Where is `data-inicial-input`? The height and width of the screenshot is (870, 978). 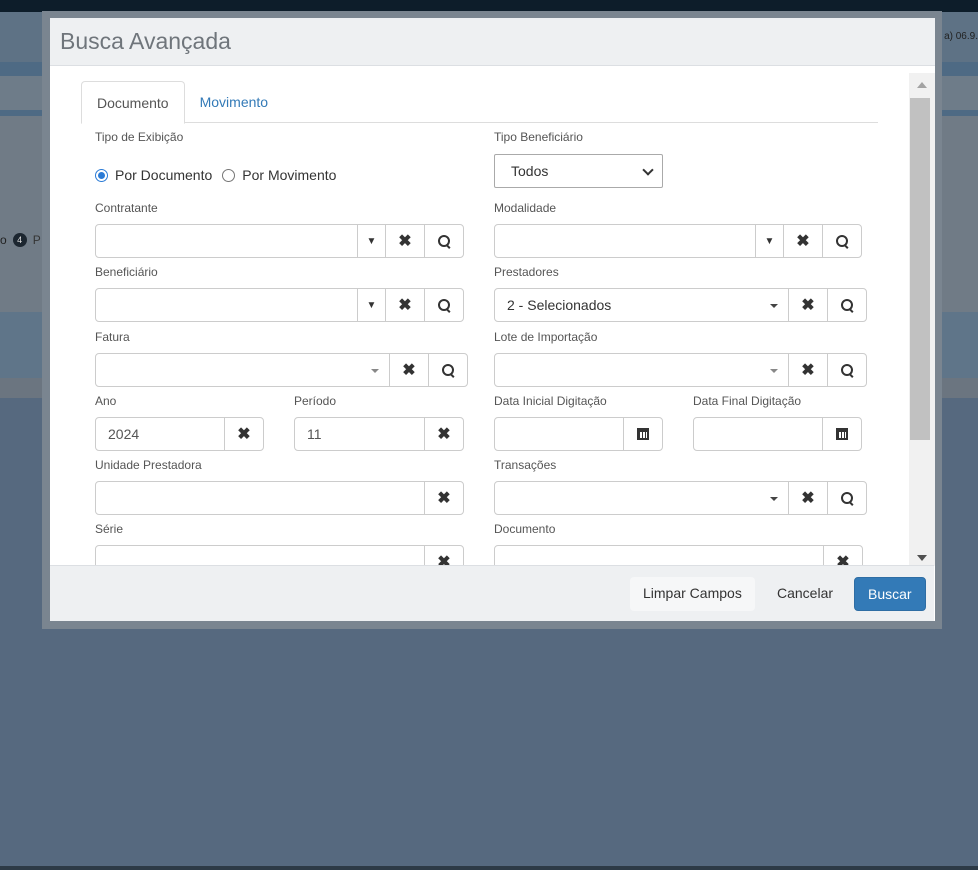
data-inicial-input is located at coordinates (559, 434).